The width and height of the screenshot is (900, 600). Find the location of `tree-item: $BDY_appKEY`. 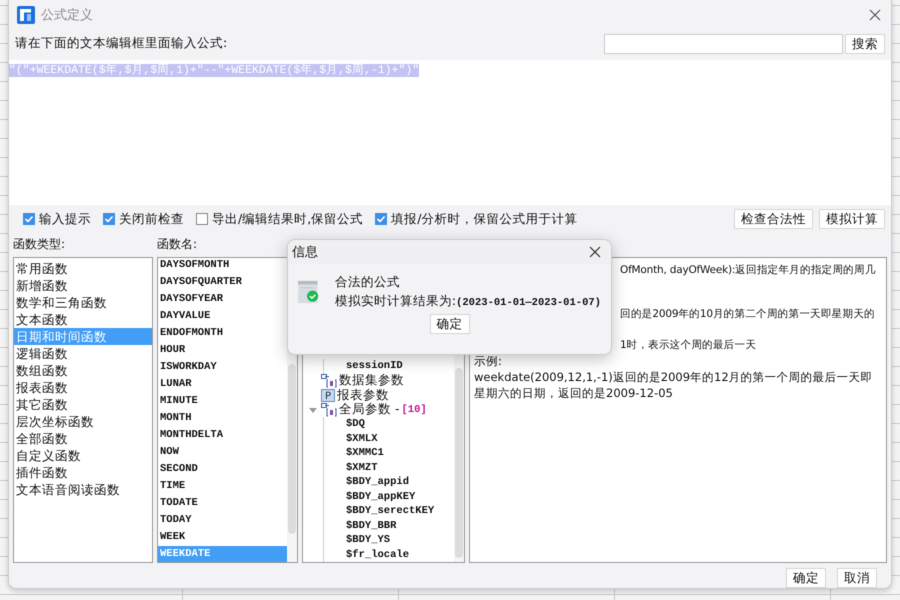

tree-item: $BDY_appKEY is located at coordinates (381, 496).